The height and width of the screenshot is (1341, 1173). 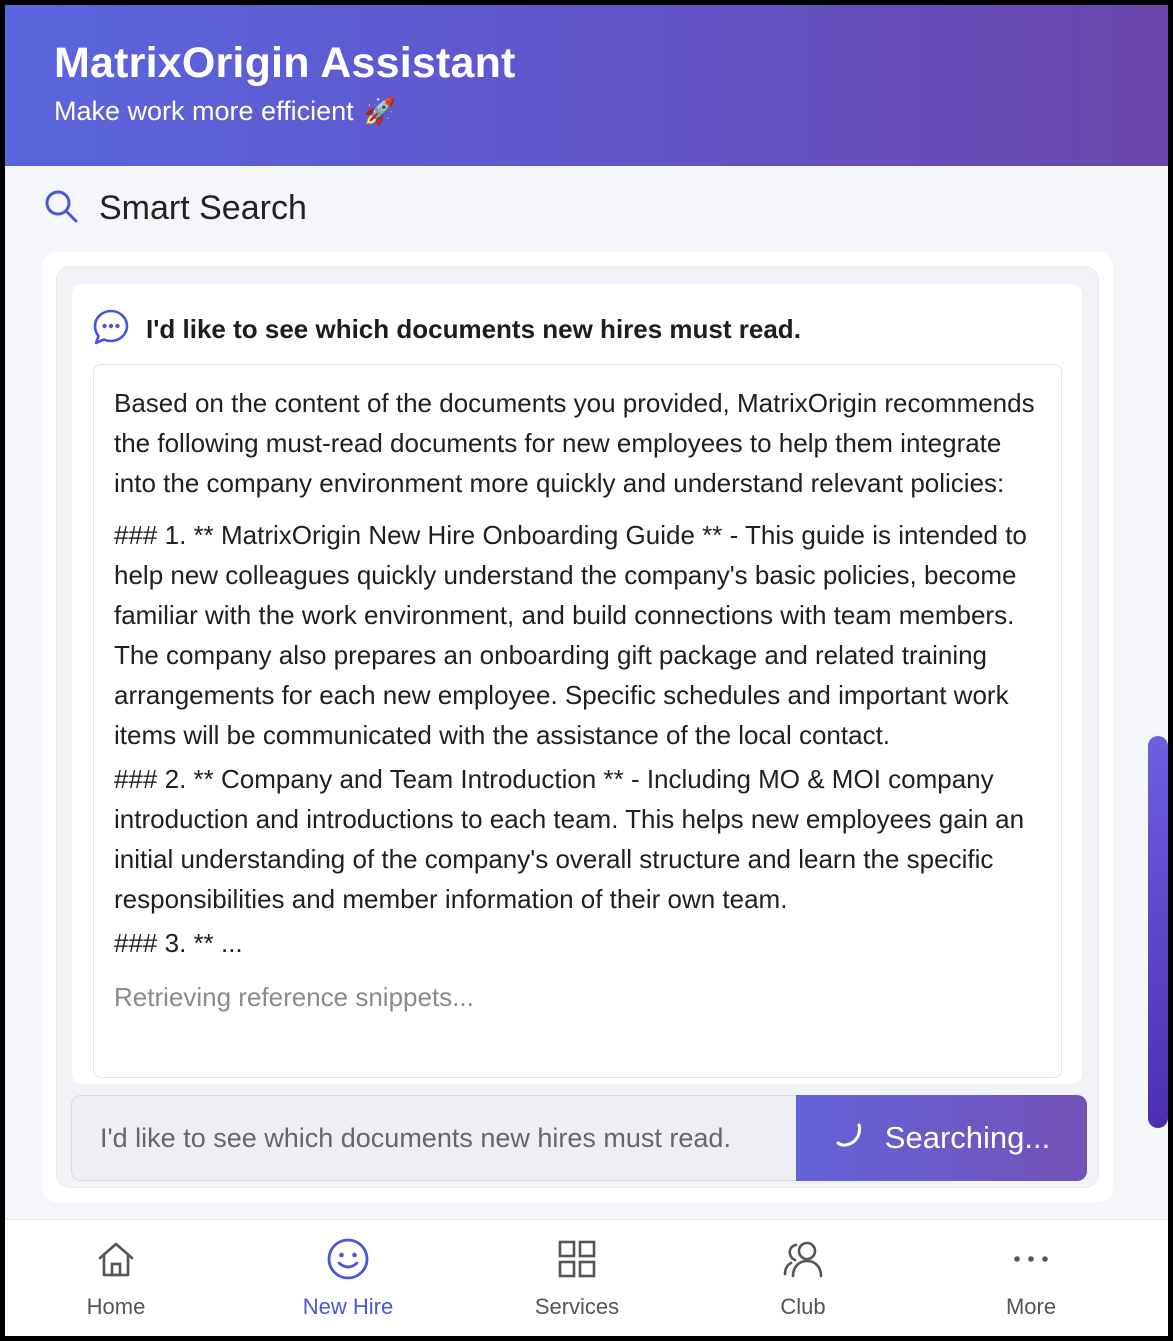 I want to click on app-subtitle: Make work more efficient 🚀, so click(x=225, y=111).